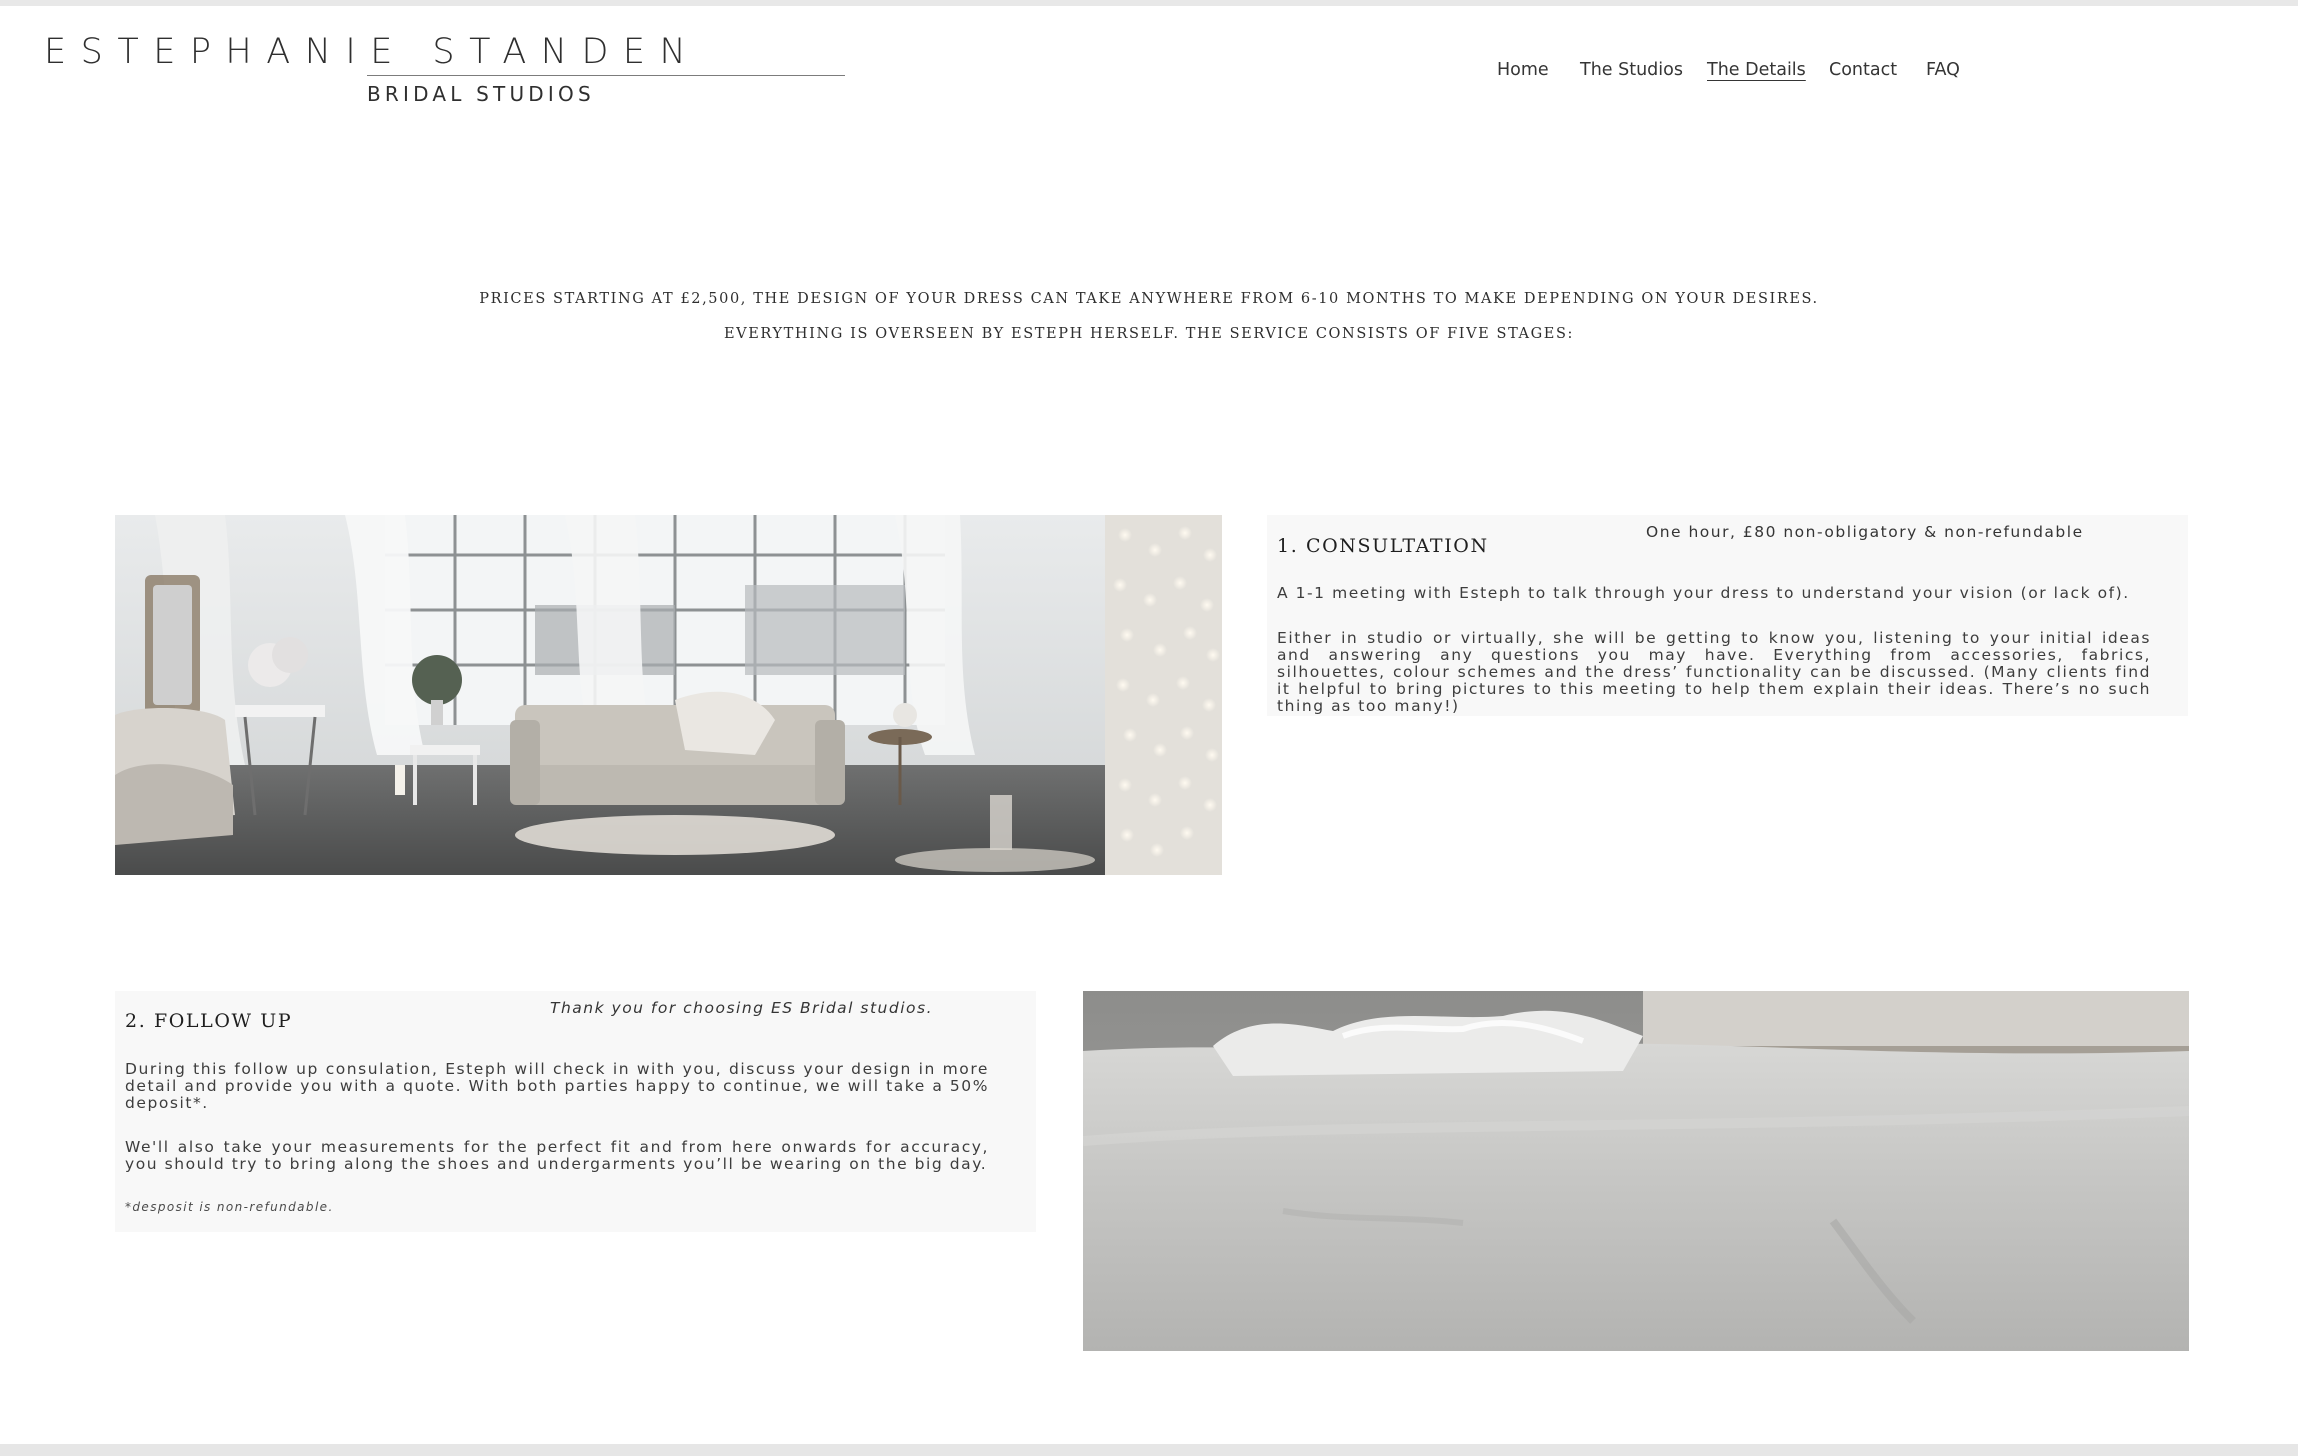 This screenshot has width=2298, height=1456. I want to click on stage-follow-up-title: 2. FOLLOW UP, so click(209, 1021).